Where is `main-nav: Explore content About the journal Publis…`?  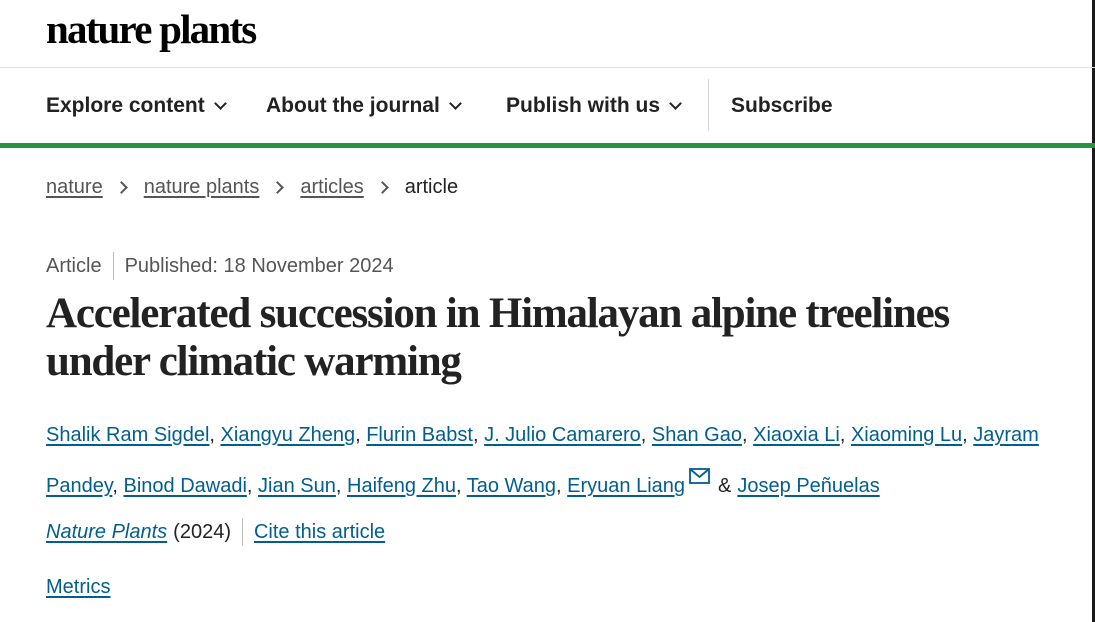
main-nav: Explore content About the journal Publis… is located at coordinates (547, 108).